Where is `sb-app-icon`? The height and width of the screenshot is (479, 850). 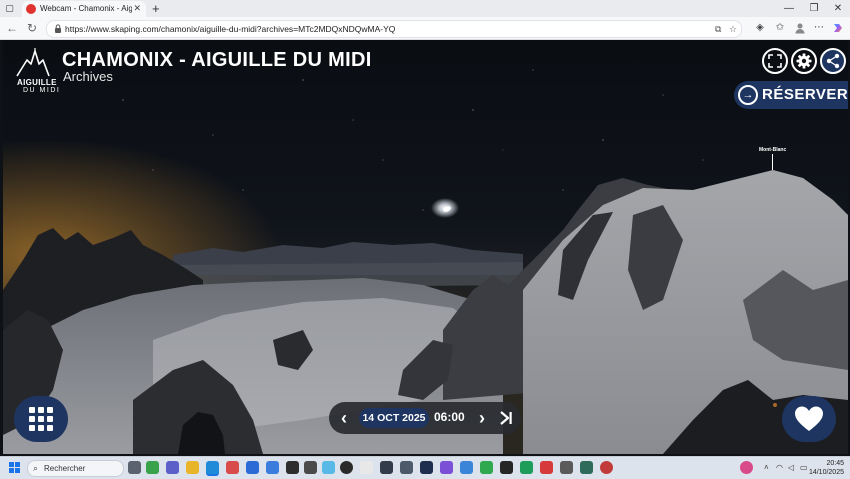 sb-app-icon is located at coordinates (310, 467).